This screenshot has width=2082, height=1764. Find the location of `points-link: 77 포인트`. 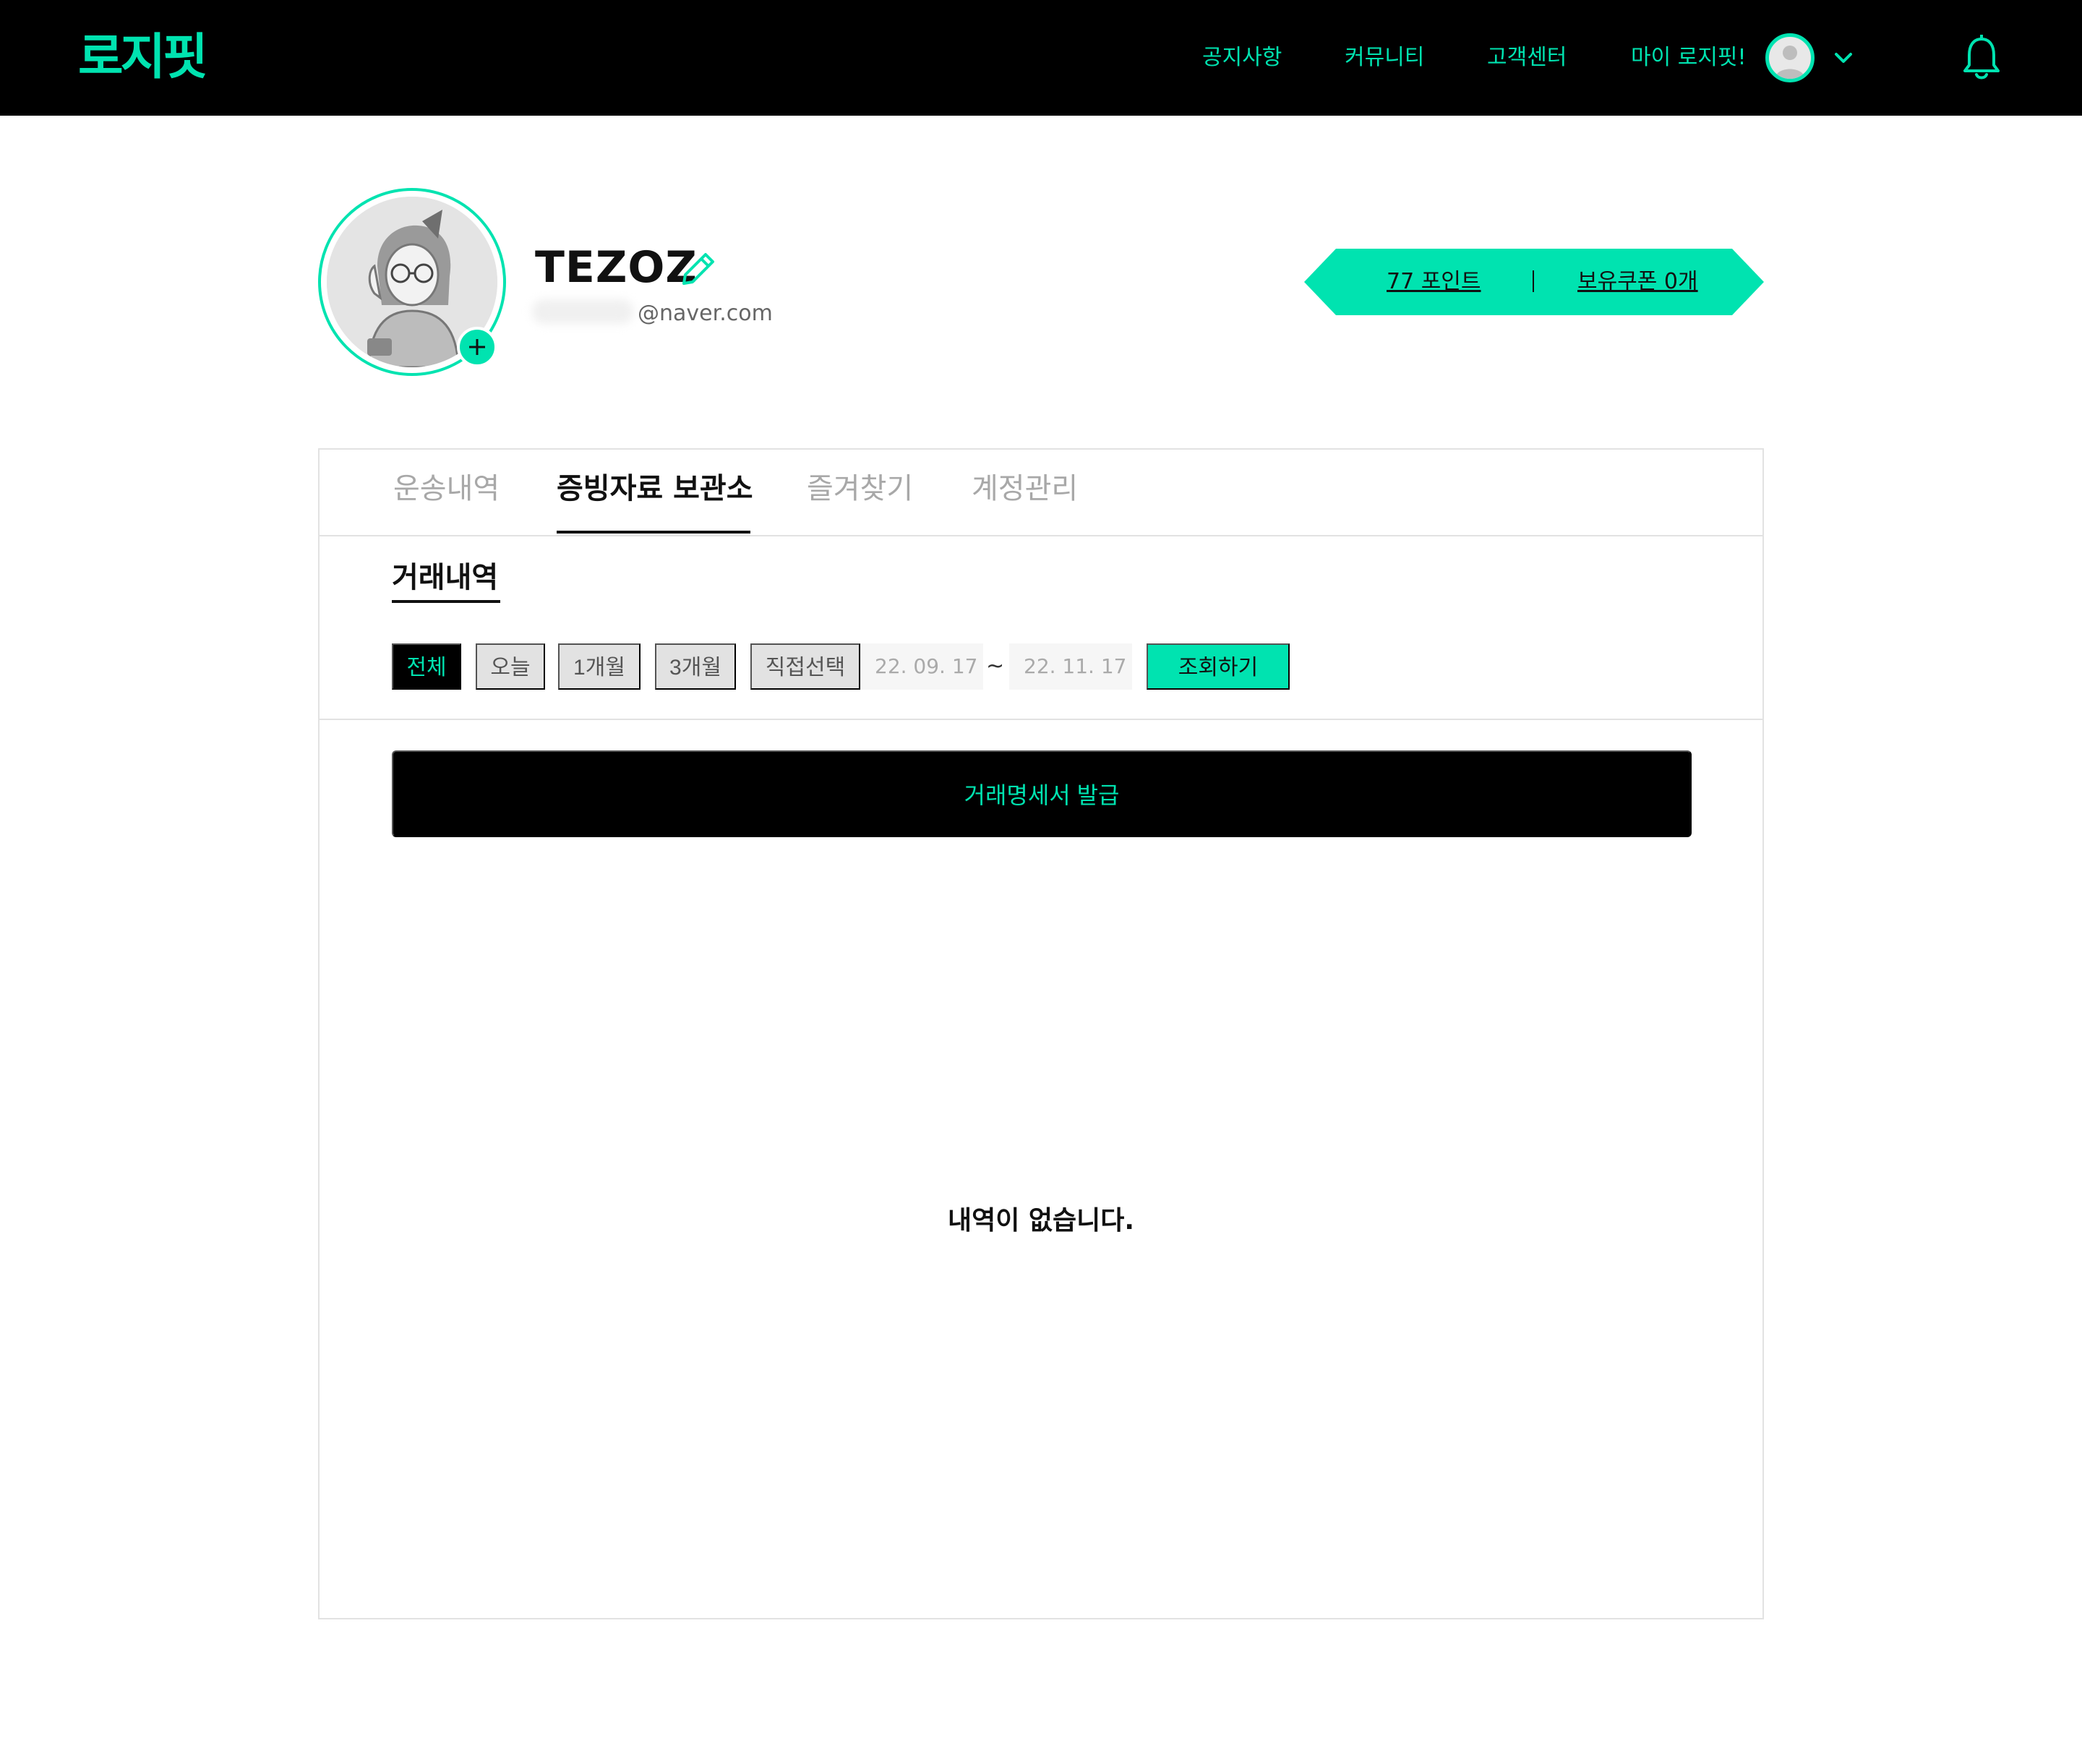

points-link: 77 포인트 is located at coordinates (1434, 281).